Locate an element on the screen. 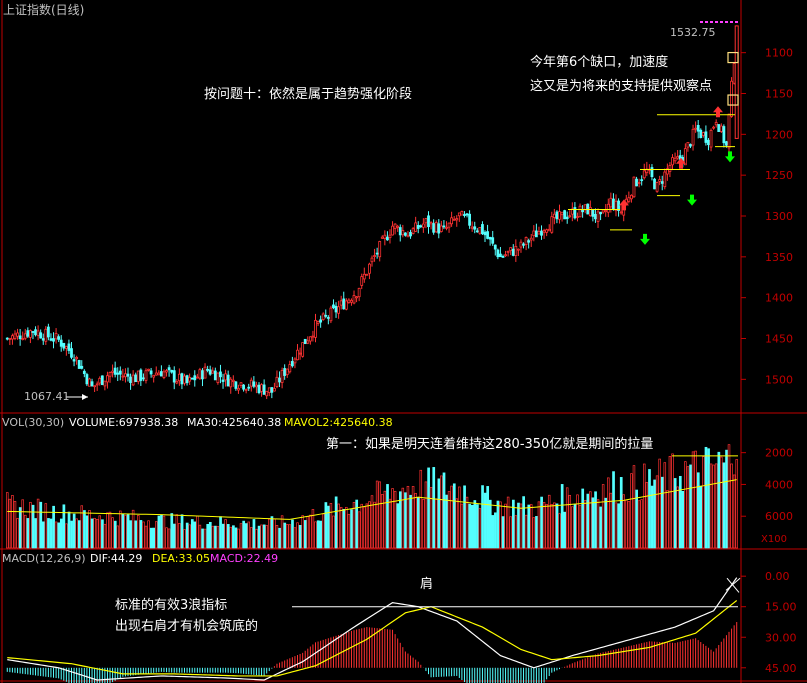 This screenshot has height=683, width=807. annotation-macd-line1: 标准的有效3浪指标 is located at coordinates (171, 605).